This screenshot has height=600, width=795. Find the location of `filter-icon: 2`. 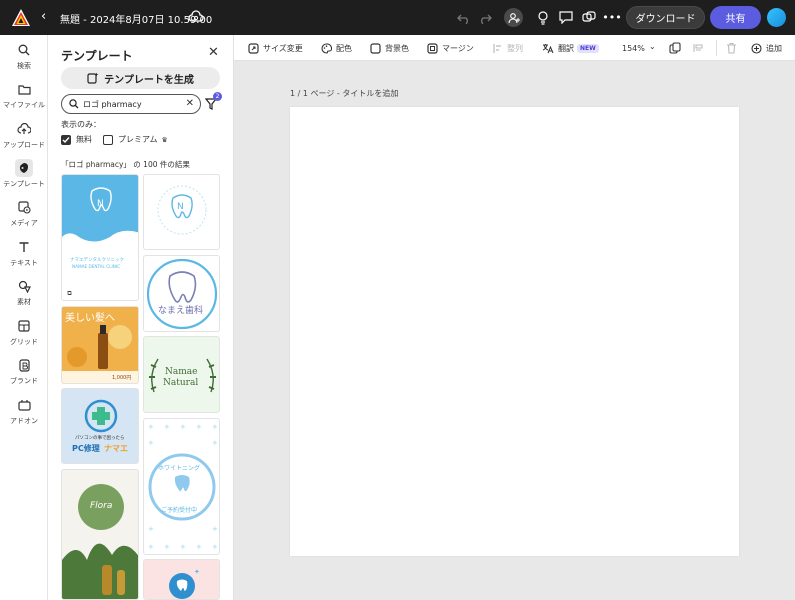

filter-icon: 2 is located at coordinates (213, 102).